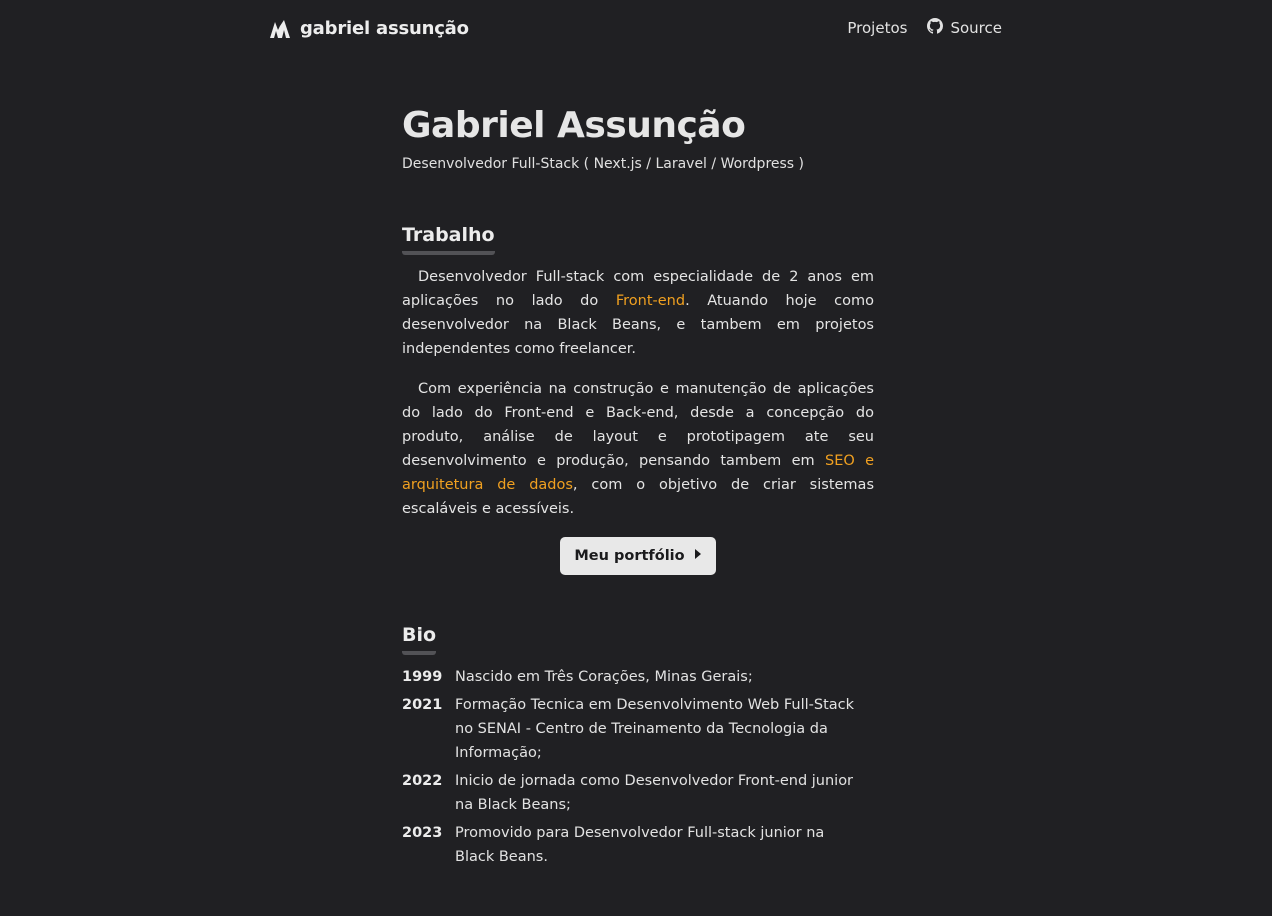 The width and height of the screenshot is (1272, 916). What do you see at coordinates (384, 28) in the screenshot?
I see `brand-name: gabriel assunção` at bounding box center [384, 28].